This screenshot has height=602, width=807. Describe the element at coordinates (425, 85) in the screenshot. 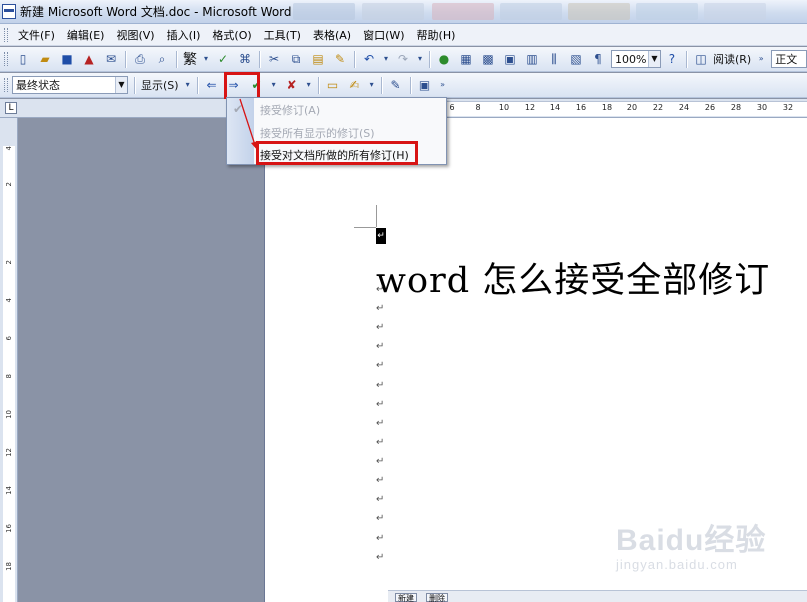

I see `reviewing-pane-icon: ▣` at that location.